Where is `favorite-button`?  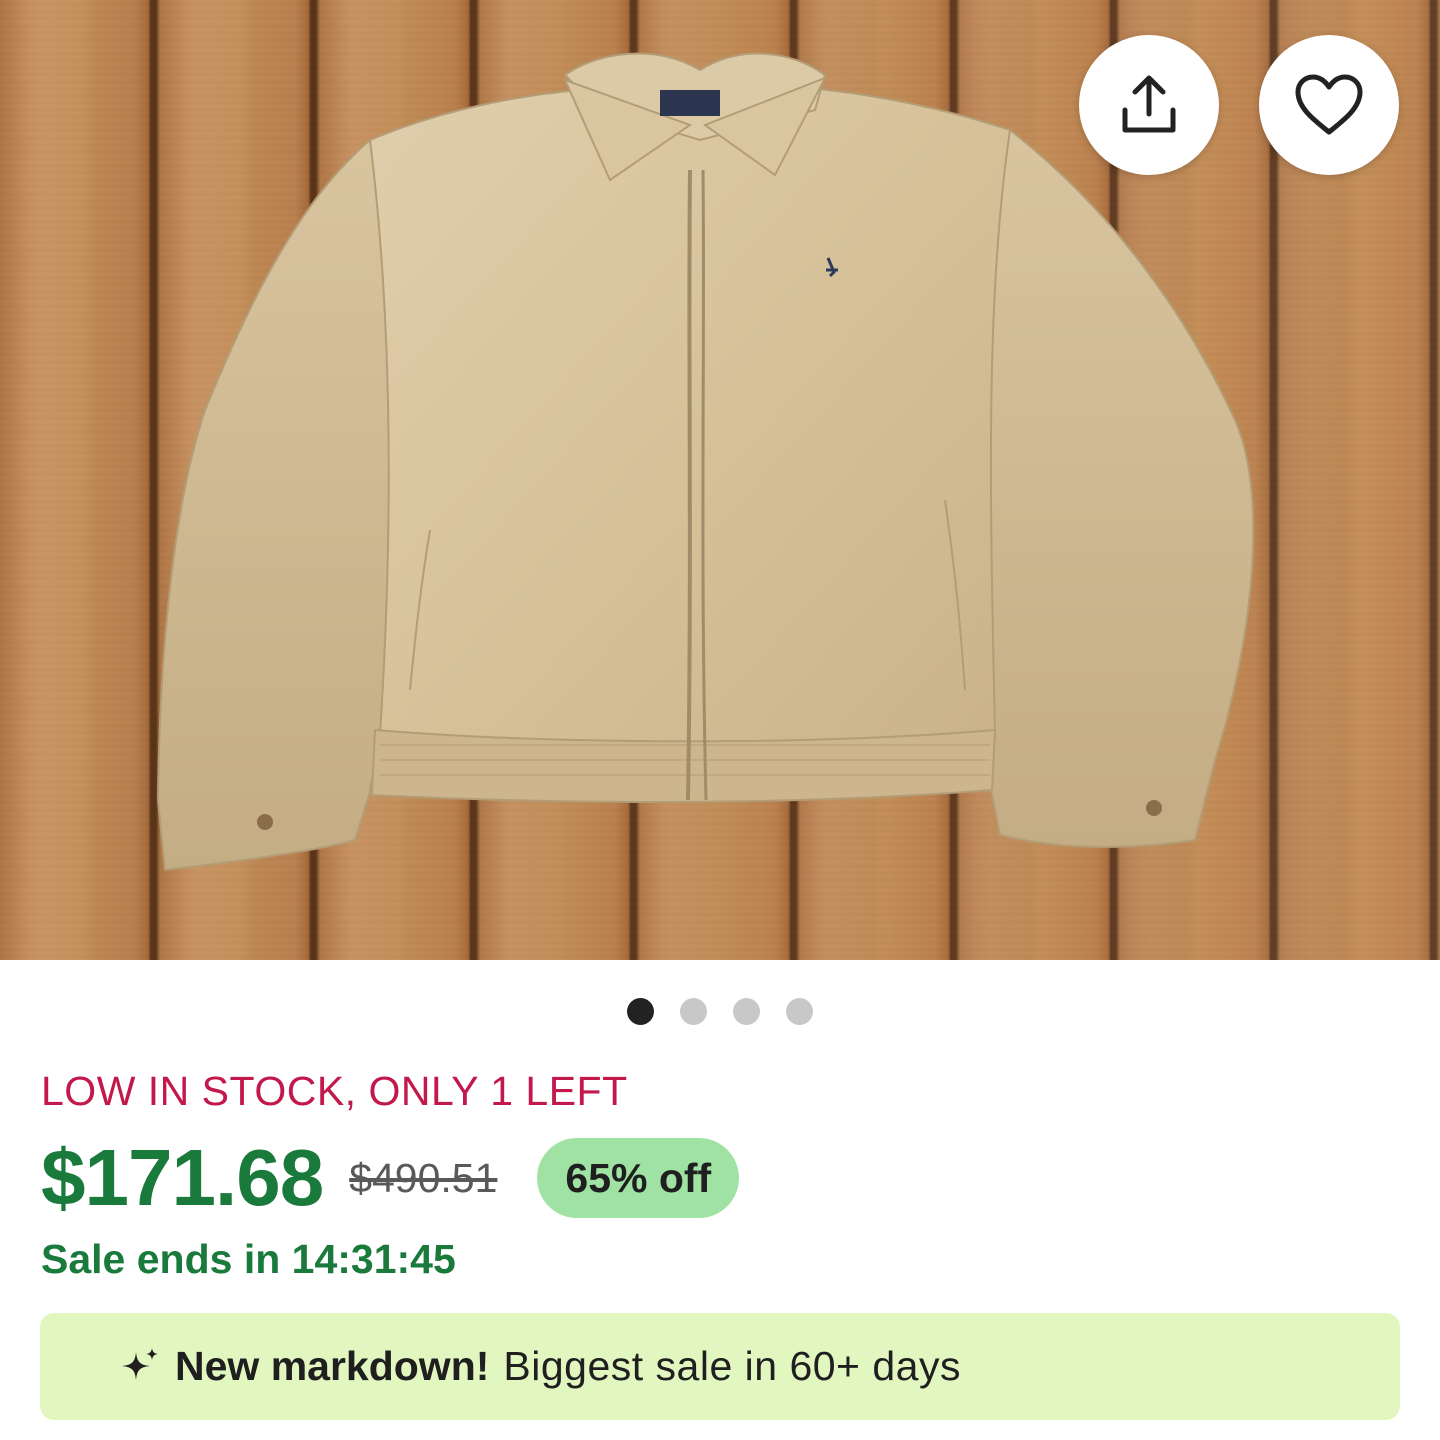
favorite-button is located at coordinates (1329, 105).